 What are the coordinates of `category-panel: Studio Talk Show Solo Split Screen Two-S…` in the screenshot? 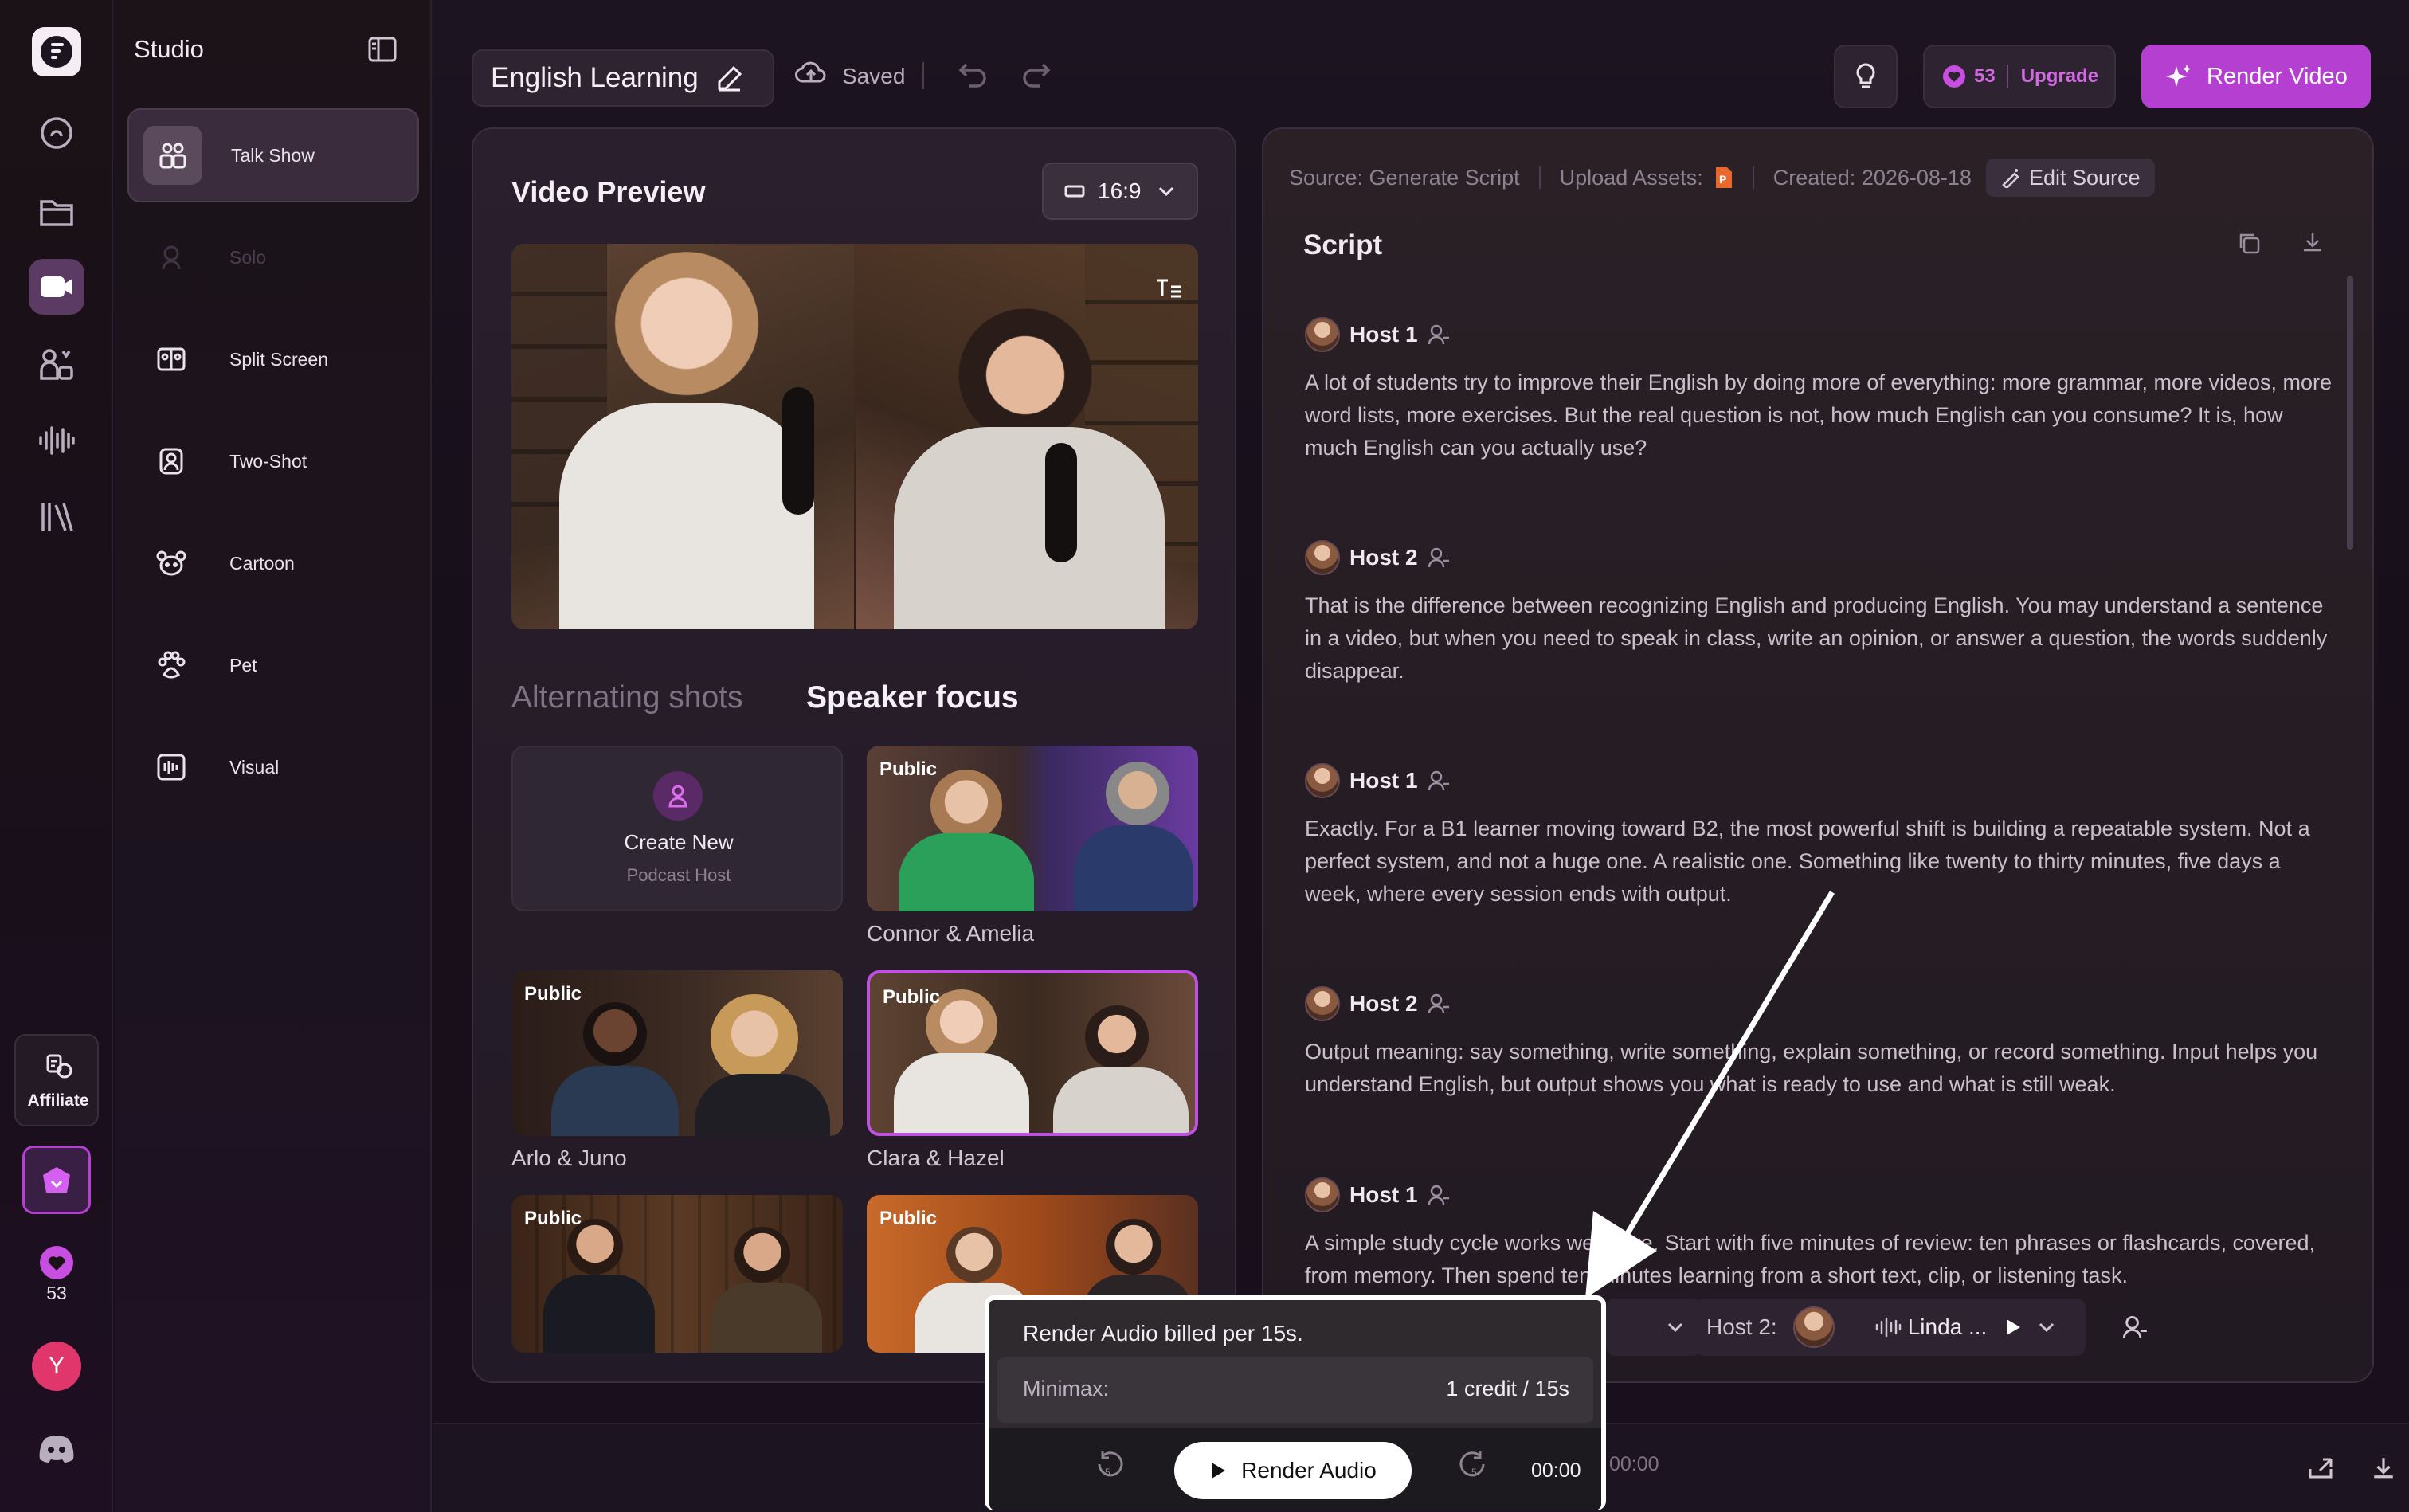 It's located at (273, 756).